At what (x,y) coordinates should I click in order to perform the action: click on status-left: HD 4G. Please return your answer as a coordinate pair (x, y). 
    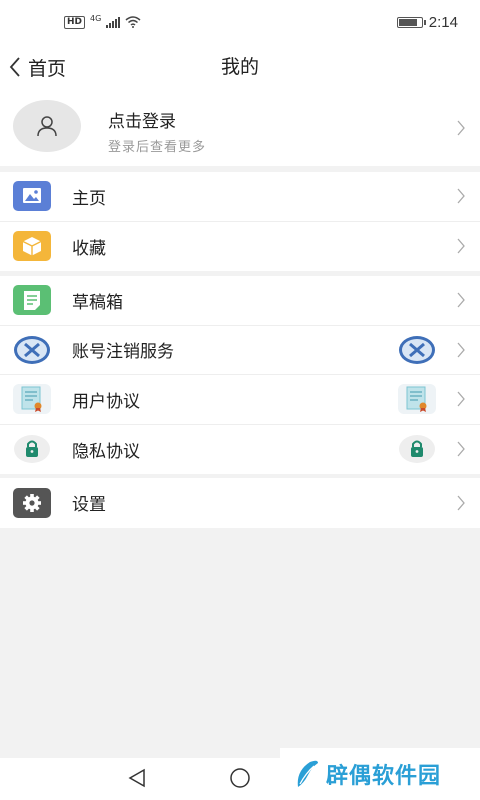
    Looking at the image, I should click on (102, 21).